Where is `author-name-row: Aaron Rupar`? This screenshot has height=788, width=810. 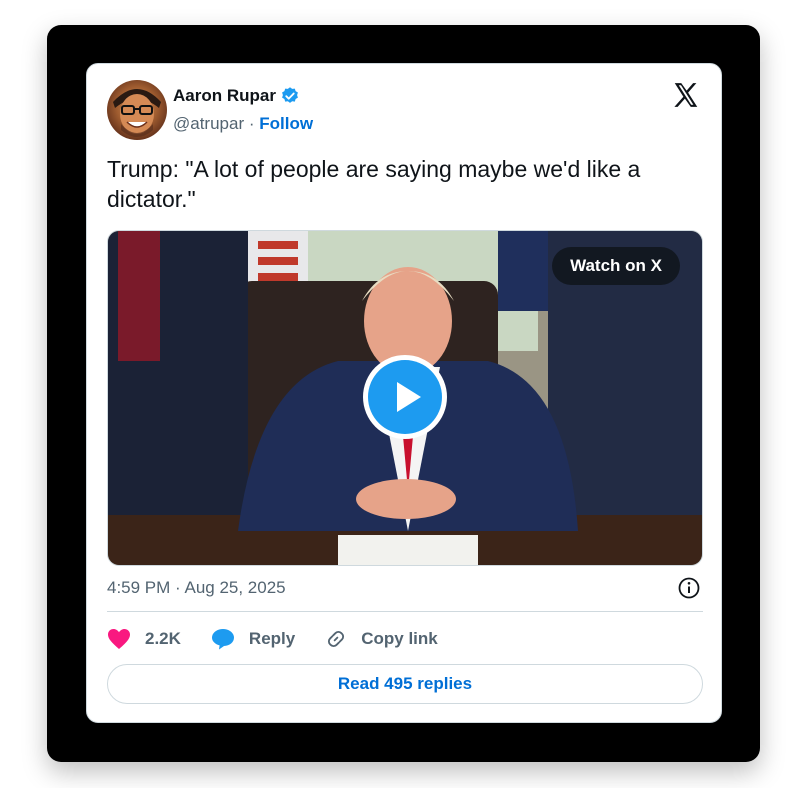
author-name-row: Aaron Rupar is located at coordinates (236, 96).